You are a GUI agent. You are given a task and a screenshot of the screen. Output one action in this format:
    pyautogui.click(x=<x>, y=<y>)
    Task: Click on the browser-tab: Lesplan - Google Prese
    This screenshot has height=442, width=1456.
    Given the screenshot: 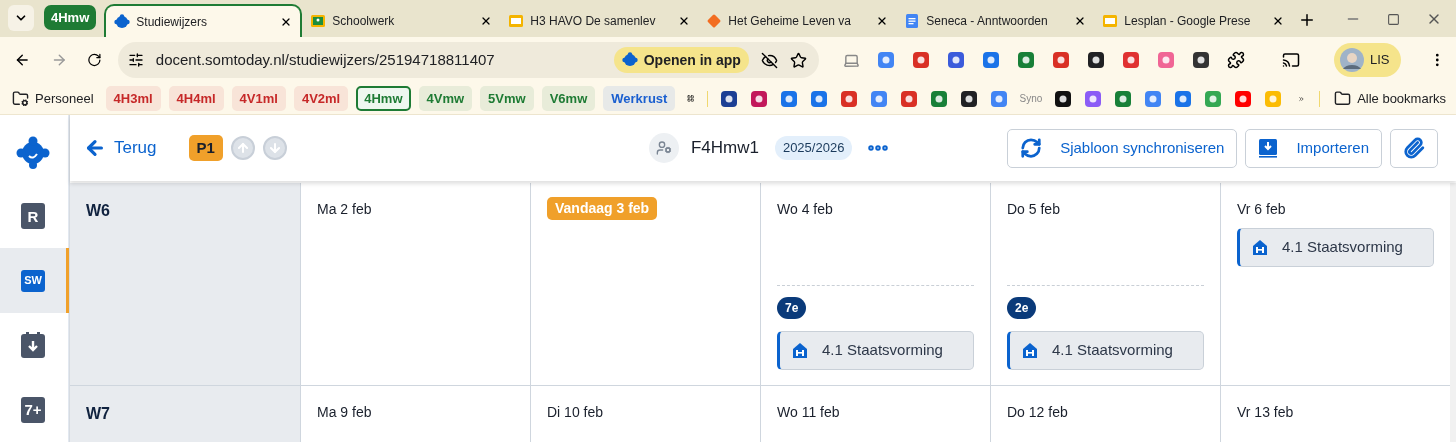 What is the action you would take?
    pyautogui.click(x=1193, y=20)
    